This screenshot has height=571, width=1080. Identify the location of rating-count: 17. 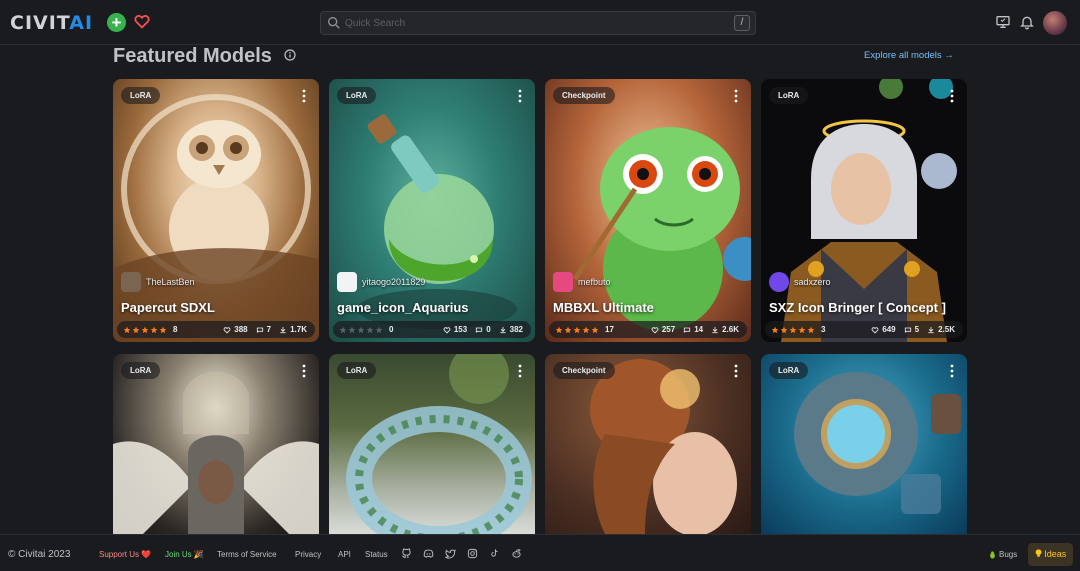
(609, 329).